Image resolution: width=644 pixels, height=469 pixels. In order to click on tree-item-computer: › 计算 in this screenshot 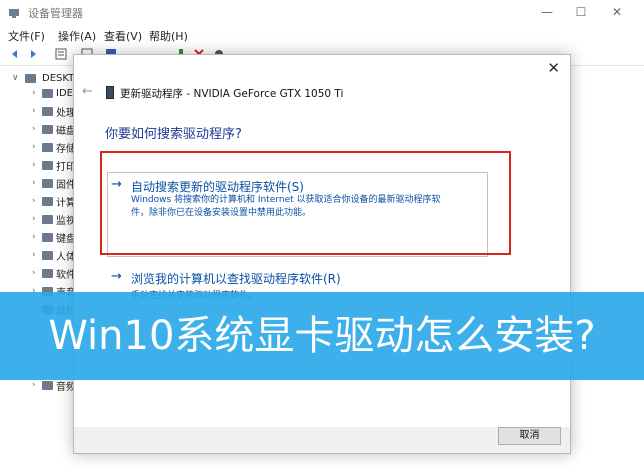, I will do `click(54, 201)`.